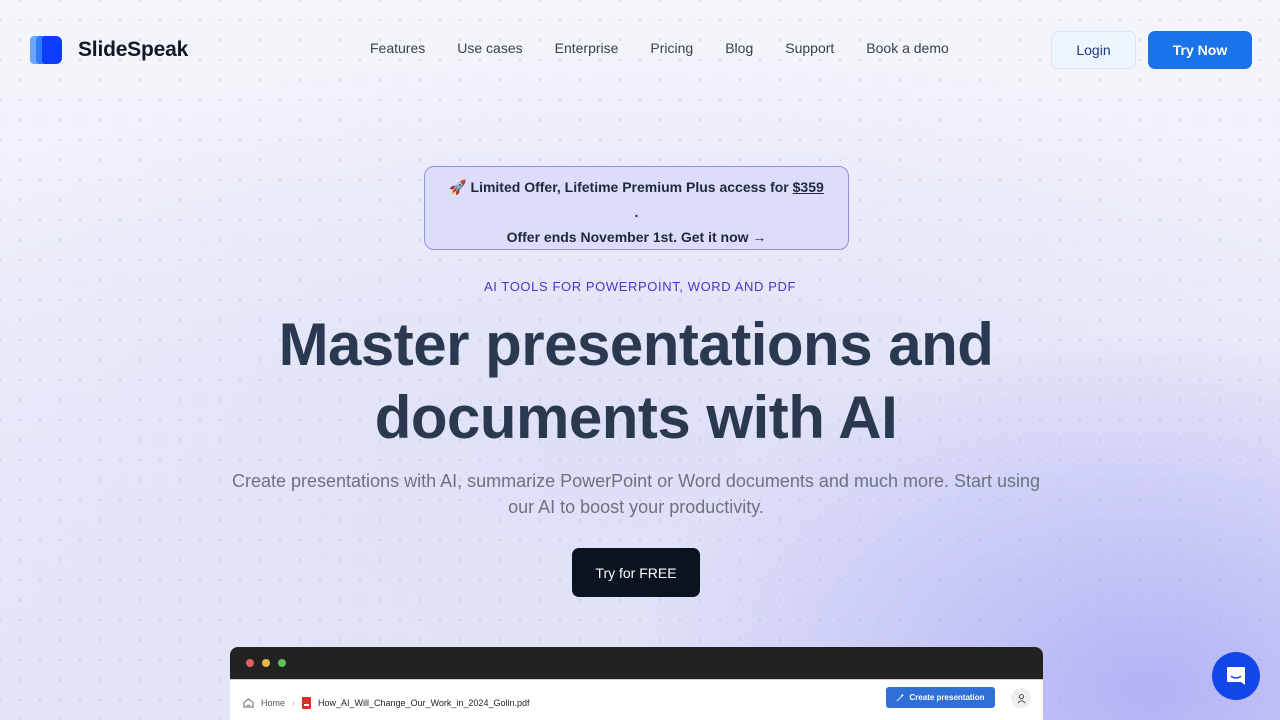 The image size is (1280, 720). I want to click on chat-bubble-icon, so click(1236, 676).